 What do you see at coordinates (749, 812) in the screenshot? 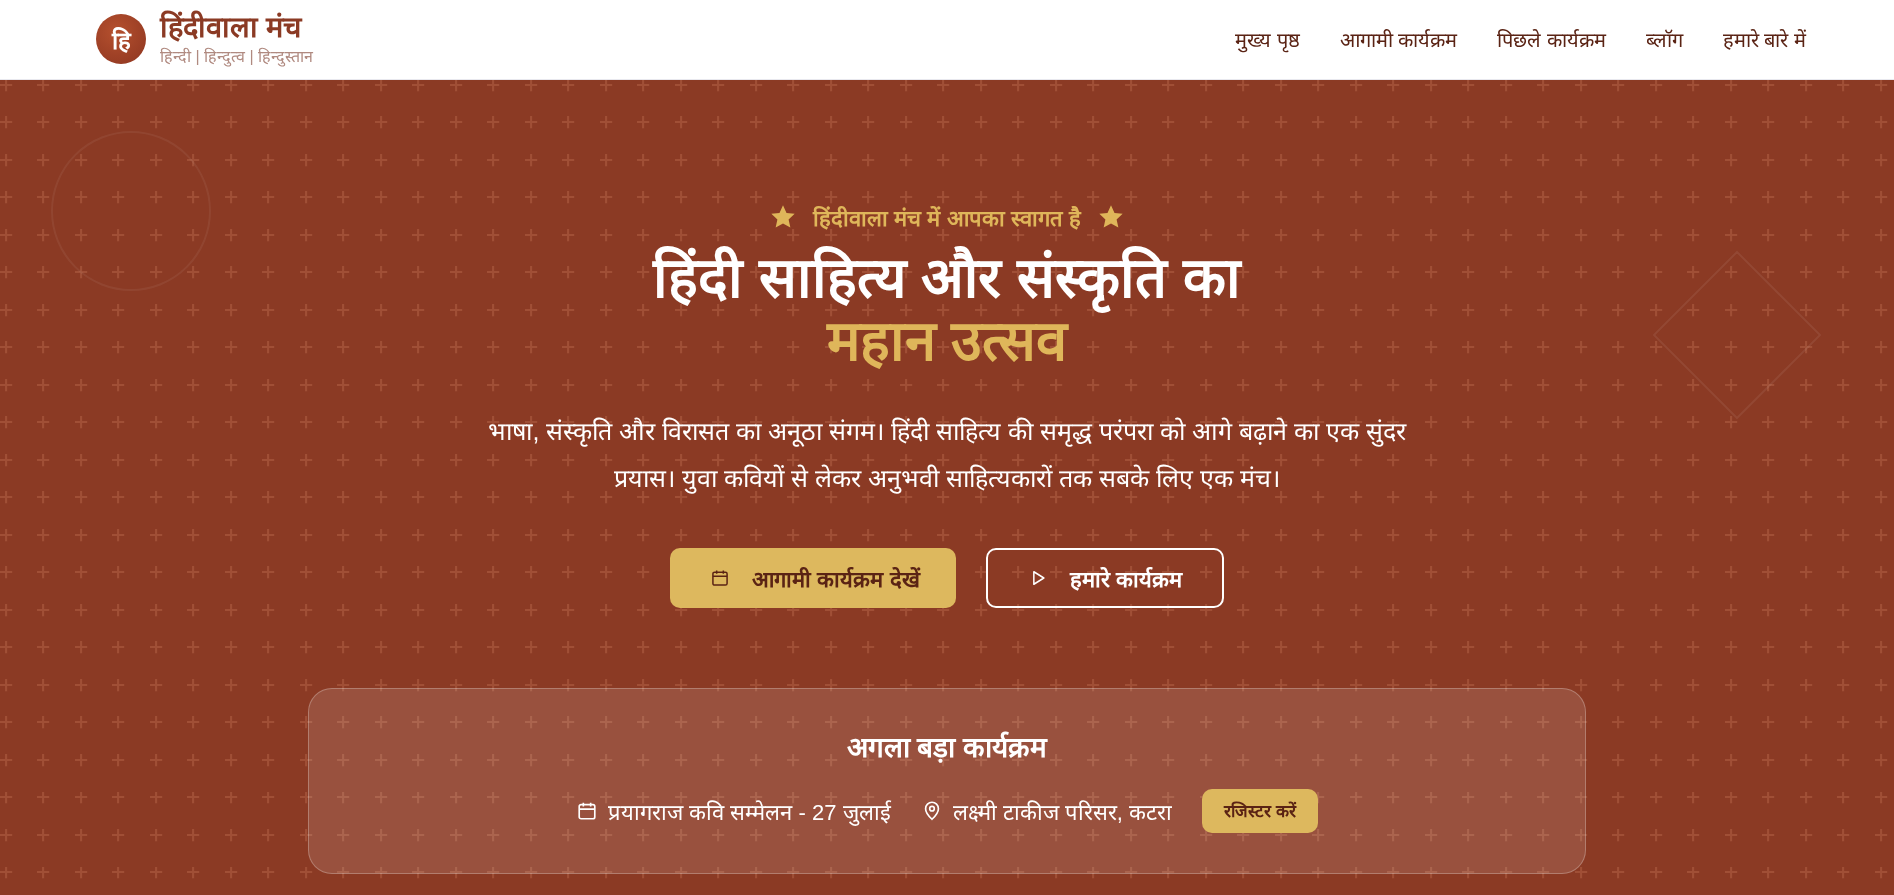
I see `event-name: प्रयागराज कवि सम्मेलन - 27 जुलाई` at bounding box center [749, 812].